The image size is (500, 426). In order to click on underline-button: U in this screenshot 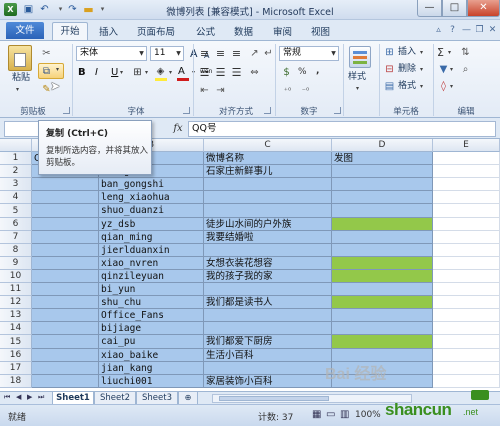, I will do `click(114, 72)`.